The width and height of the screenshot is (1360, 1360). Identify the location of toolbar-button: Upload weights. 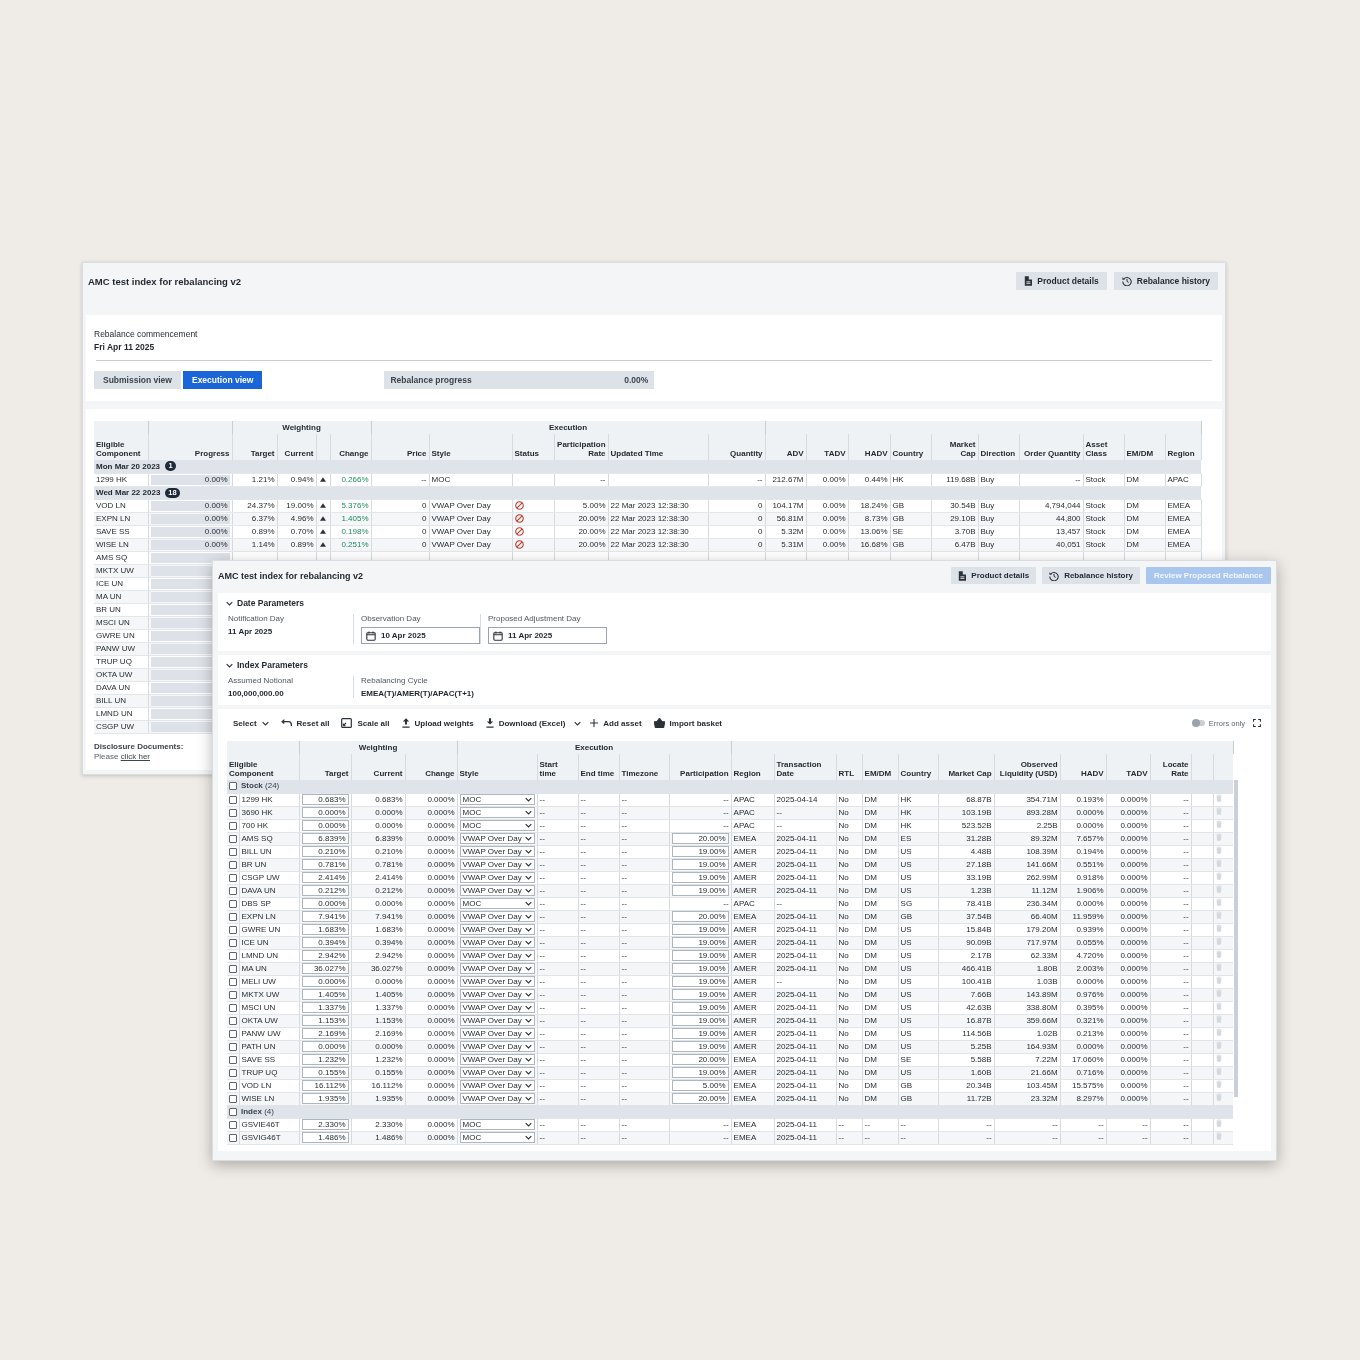
(437, 723).